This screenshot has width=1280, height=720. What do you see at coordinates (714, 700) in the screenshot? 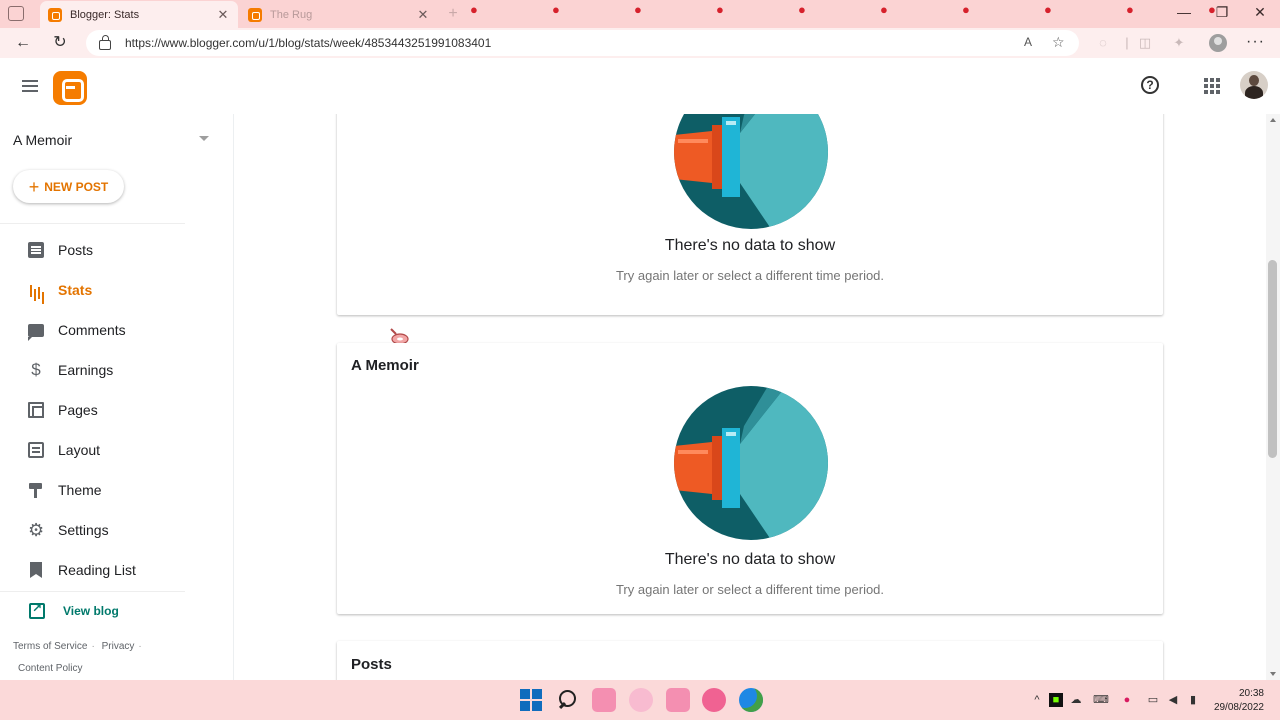
I see `osu-app-icon` at bounding box center [714, 700].